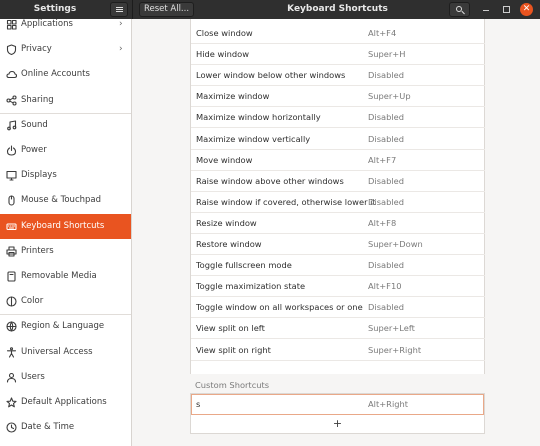 The image size is (540, 446). What do you see at coordinates (57, 352) in the screenshot?
I see `sidebar-item-label: Universal Access` at bounding box center [57, 352].